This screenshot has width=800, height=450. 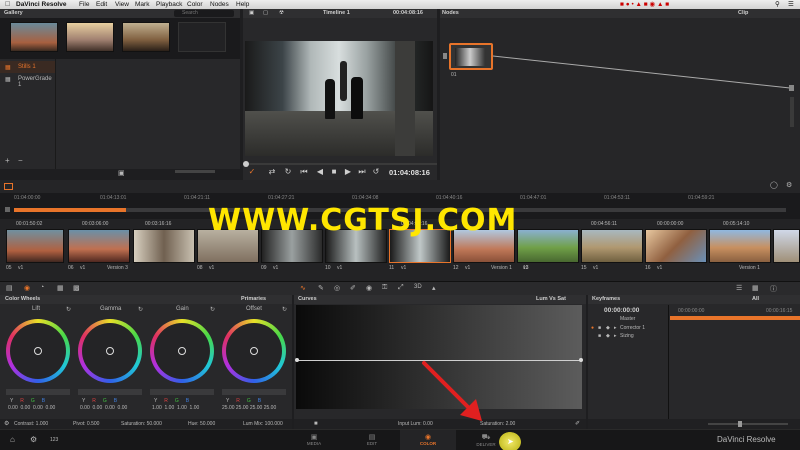 What do you see at coordinates (791, 4) in the screenshot?
I see `notification-icon: ☰` at bounding box center [791, 4].